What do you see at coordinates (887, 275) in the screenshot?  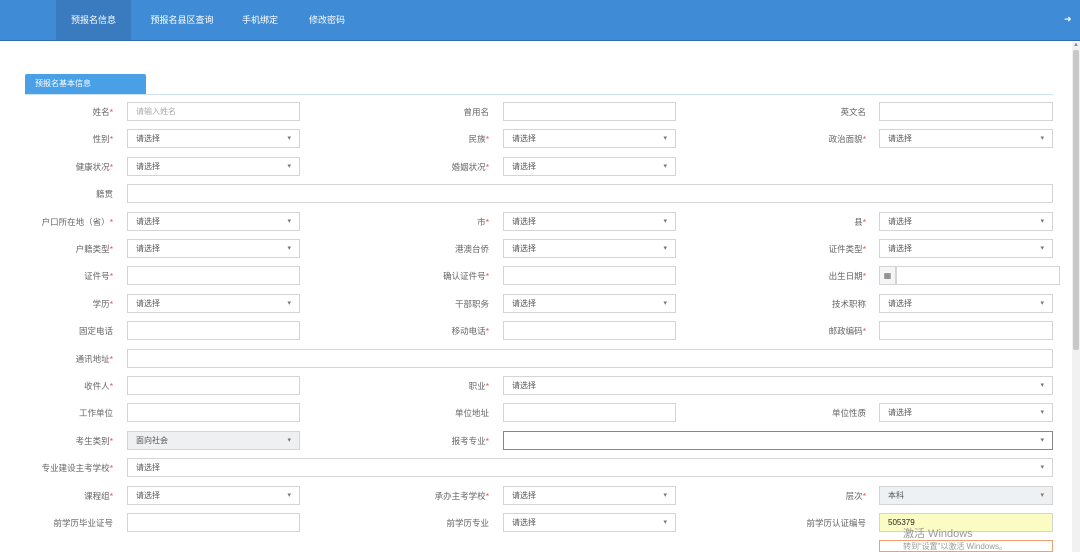 I see `calendar-icon: ▦` at bounding box center [887, 275].